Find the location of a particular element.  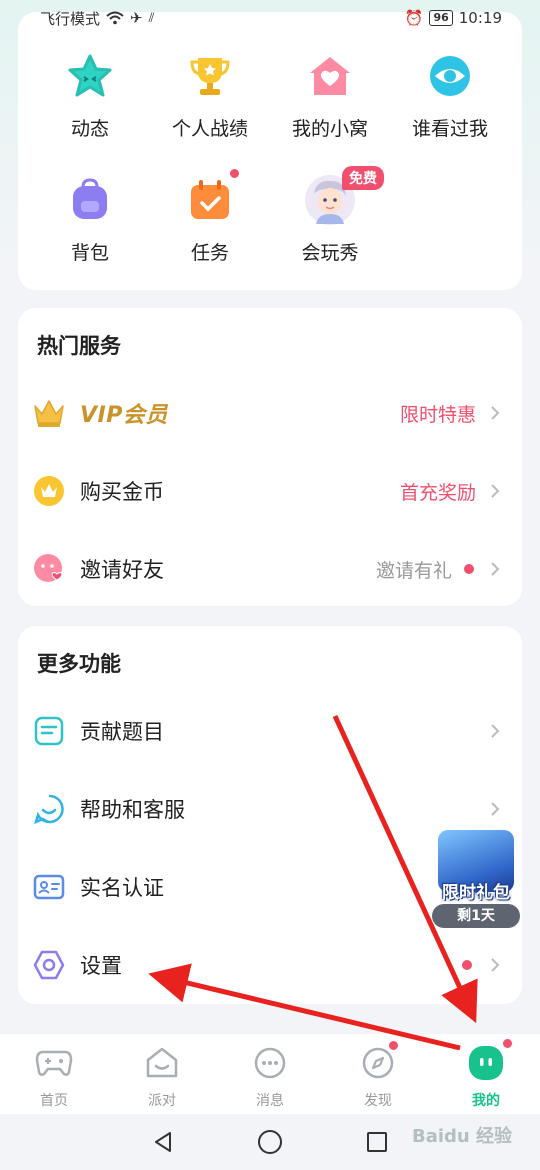

tab-discover: 发现 is located at coordinates (378, 1074).